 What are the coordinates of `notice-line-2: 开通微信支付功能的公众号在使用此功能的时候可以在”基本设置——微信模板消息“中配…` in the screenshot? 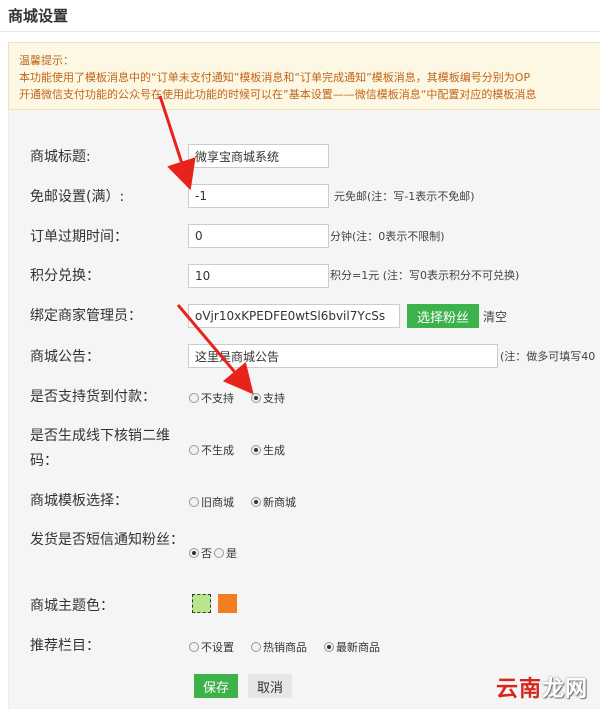 It's located at (278, 94).